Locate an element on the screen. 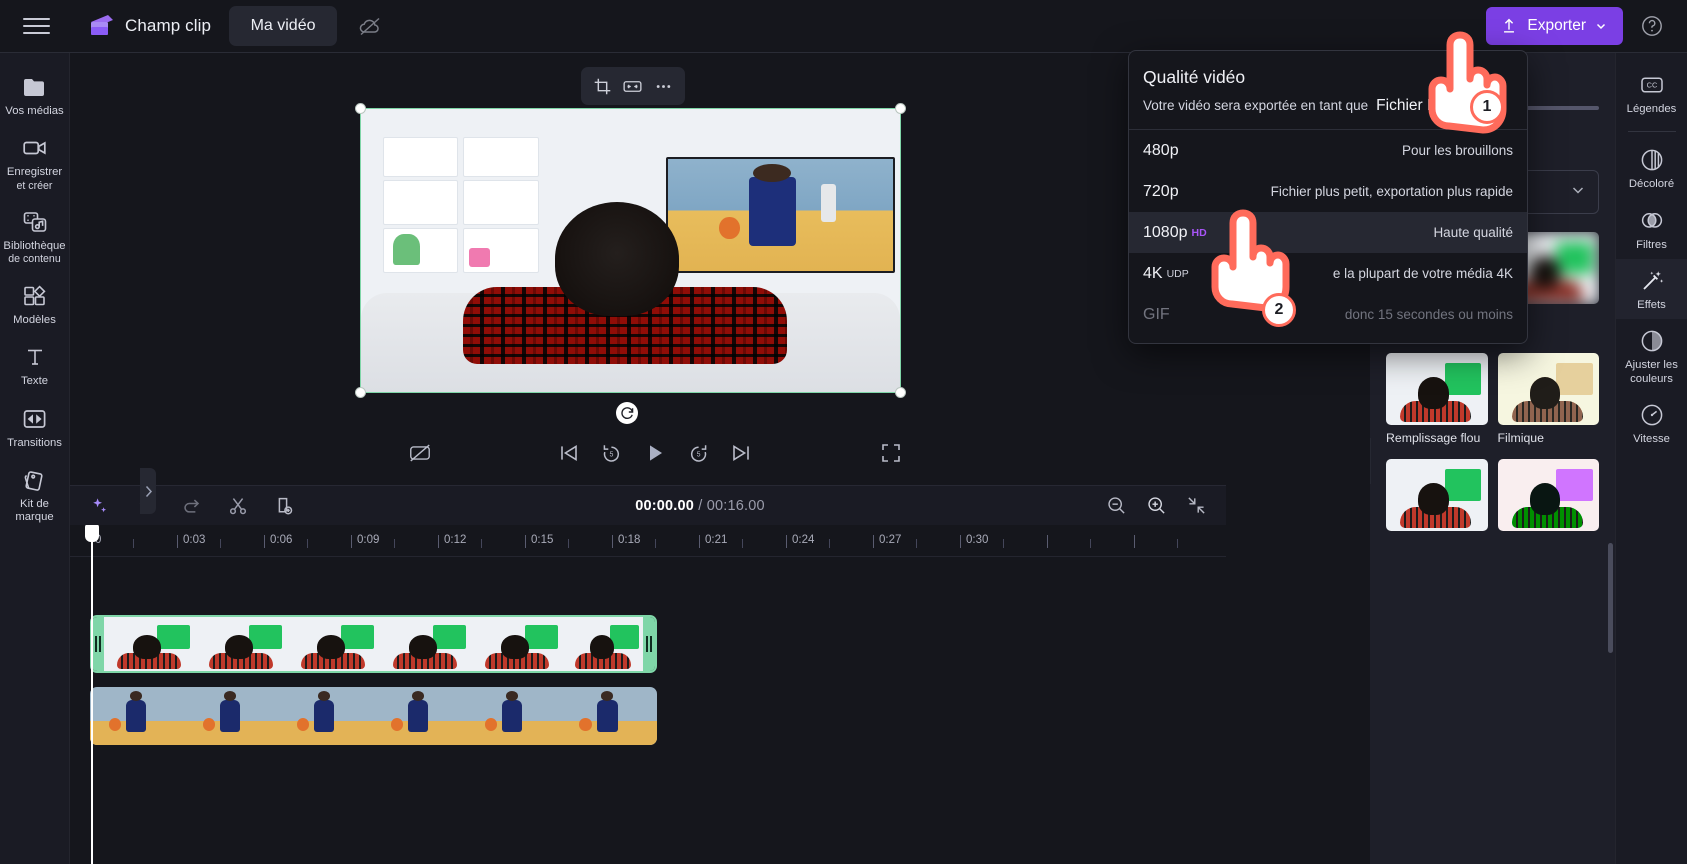 The height and width of the screenshot is (864, 1687). play-icon is located at coordinates (655, 453).